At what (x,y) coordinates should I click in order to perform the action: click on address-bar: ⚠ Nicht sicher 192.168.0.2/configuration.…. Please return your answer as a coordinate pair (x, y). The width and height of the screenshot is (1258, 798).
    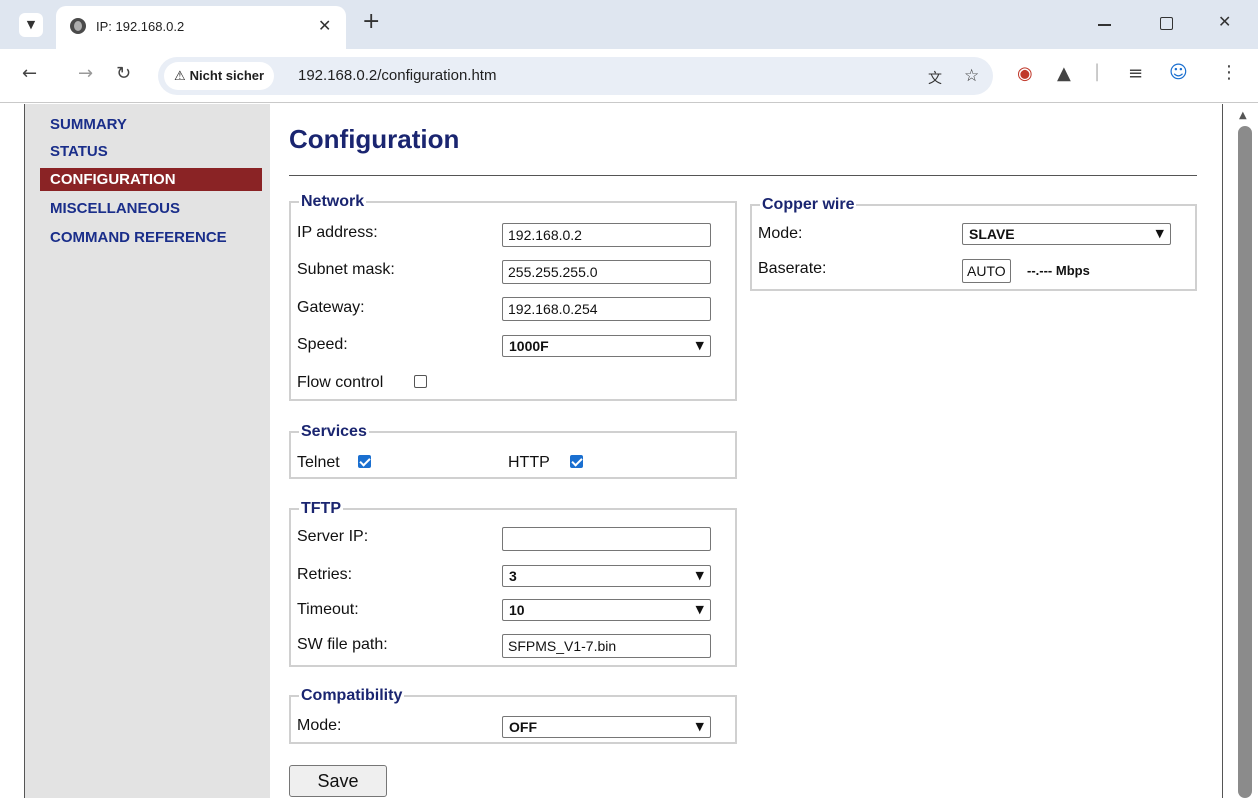
    Looking at the image, I should click on (575, 76).